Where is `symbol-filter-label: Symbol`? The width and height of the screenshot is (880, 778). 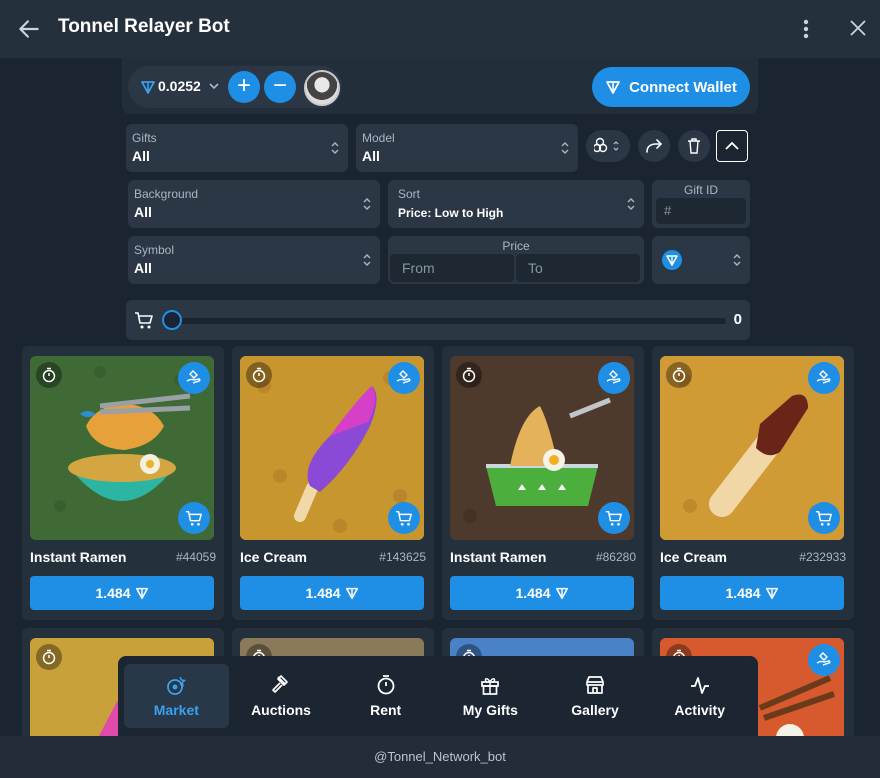 symbol-filter-label: Symbol is located at coordinates (154, 250).